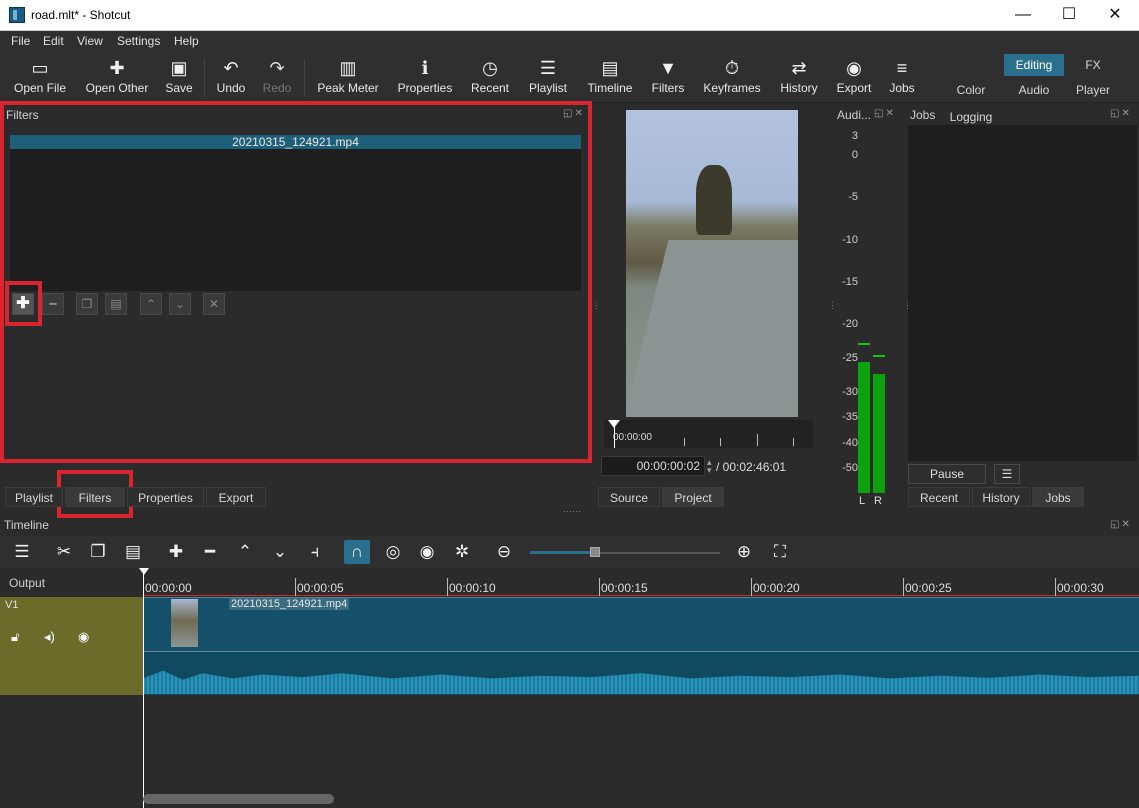 This screenshot has width=1139, height=808. Describe the element at coordinates (315, 552) in the screenshot. I see `split-icon: ⫞` at that location.